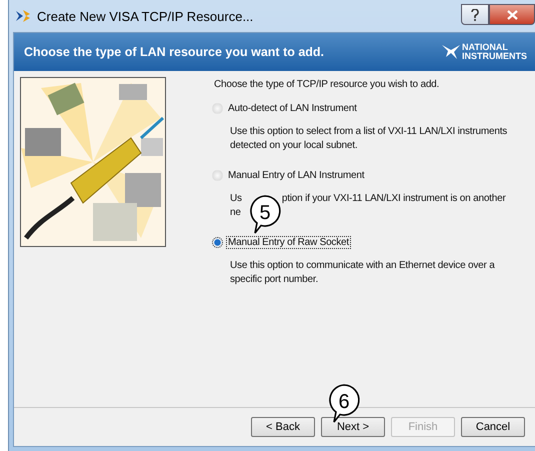  I want to click on close-icon, so click(512, 15).